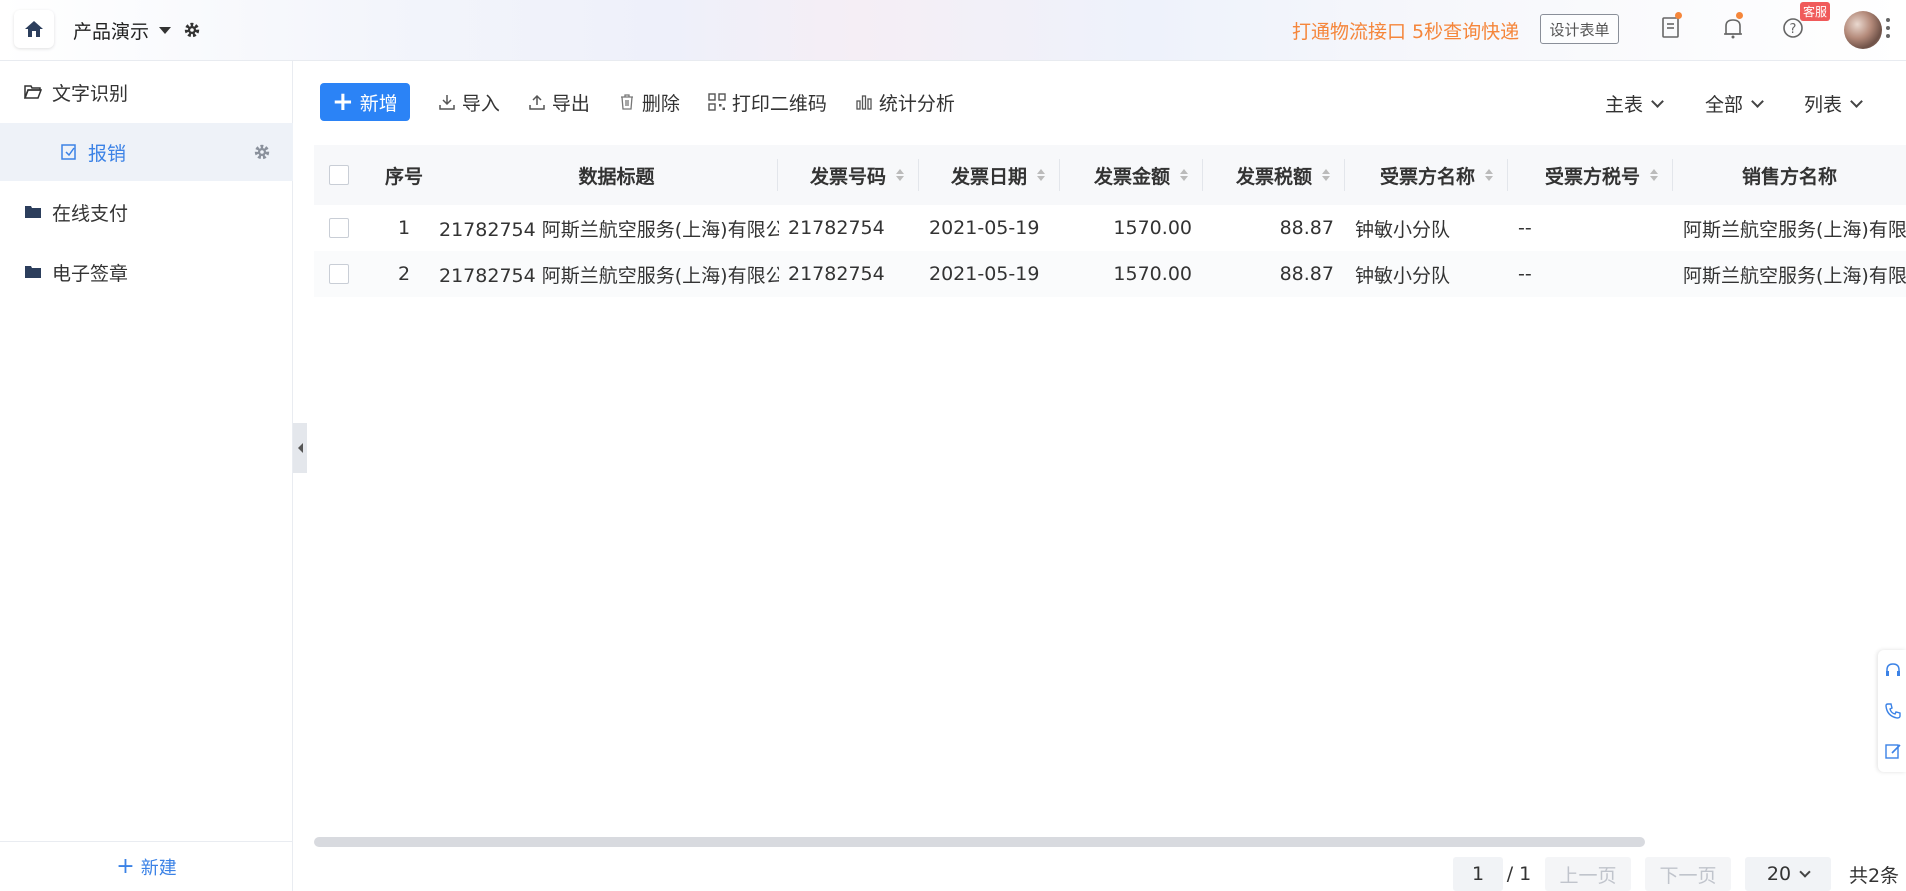 The width and height of the screenshot is (1906, 891). What do you see at coordinates (146, 212) in the screenshot?
I see `sidebar-item-online-payment: 在线支付` at bounding box center [146, 212].